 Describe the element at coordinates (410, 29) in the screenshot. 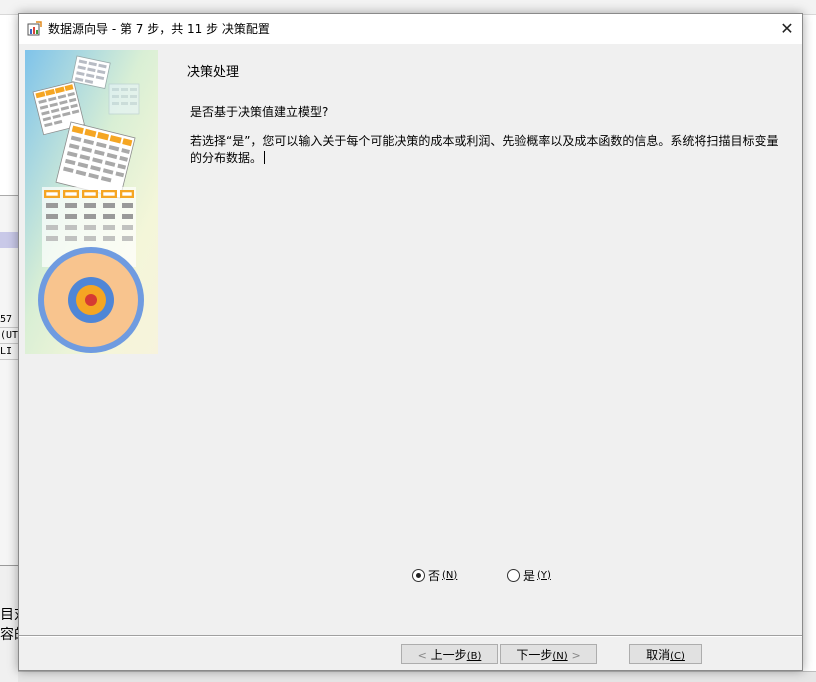

I see `title-bar: 数据源向导 - 第 7 步，共 11 步 决策配置 ✕` at that location.